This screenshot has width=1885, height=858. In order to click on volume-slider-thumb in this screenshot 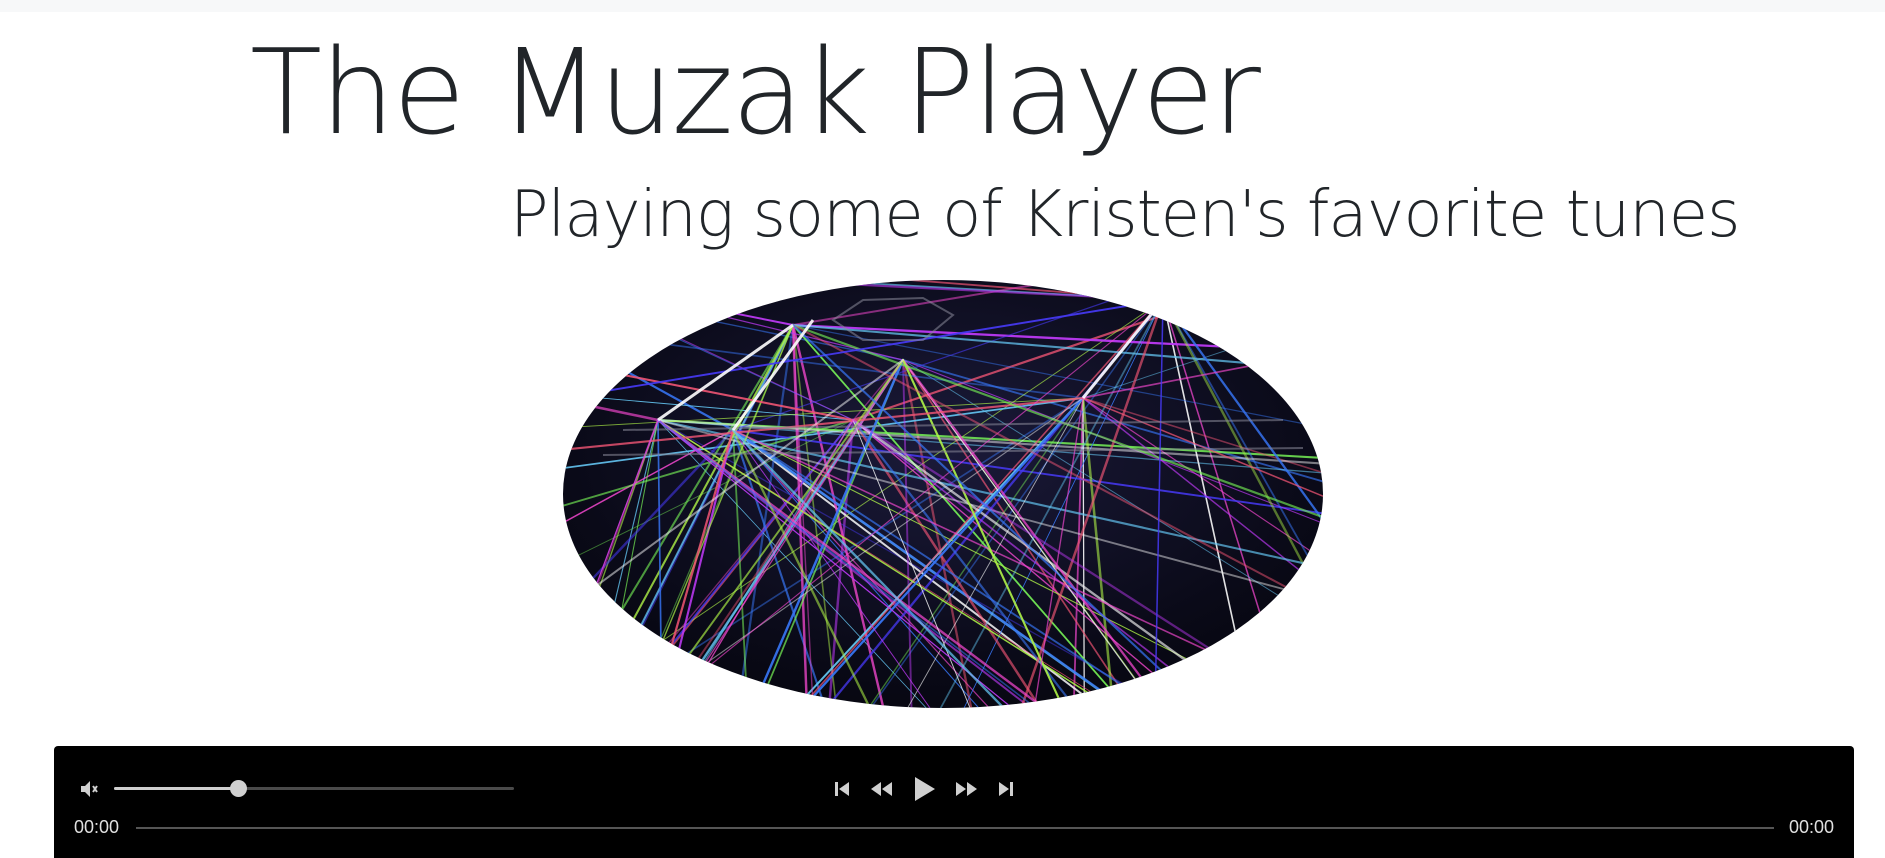, I will do `click(238, 788)`.